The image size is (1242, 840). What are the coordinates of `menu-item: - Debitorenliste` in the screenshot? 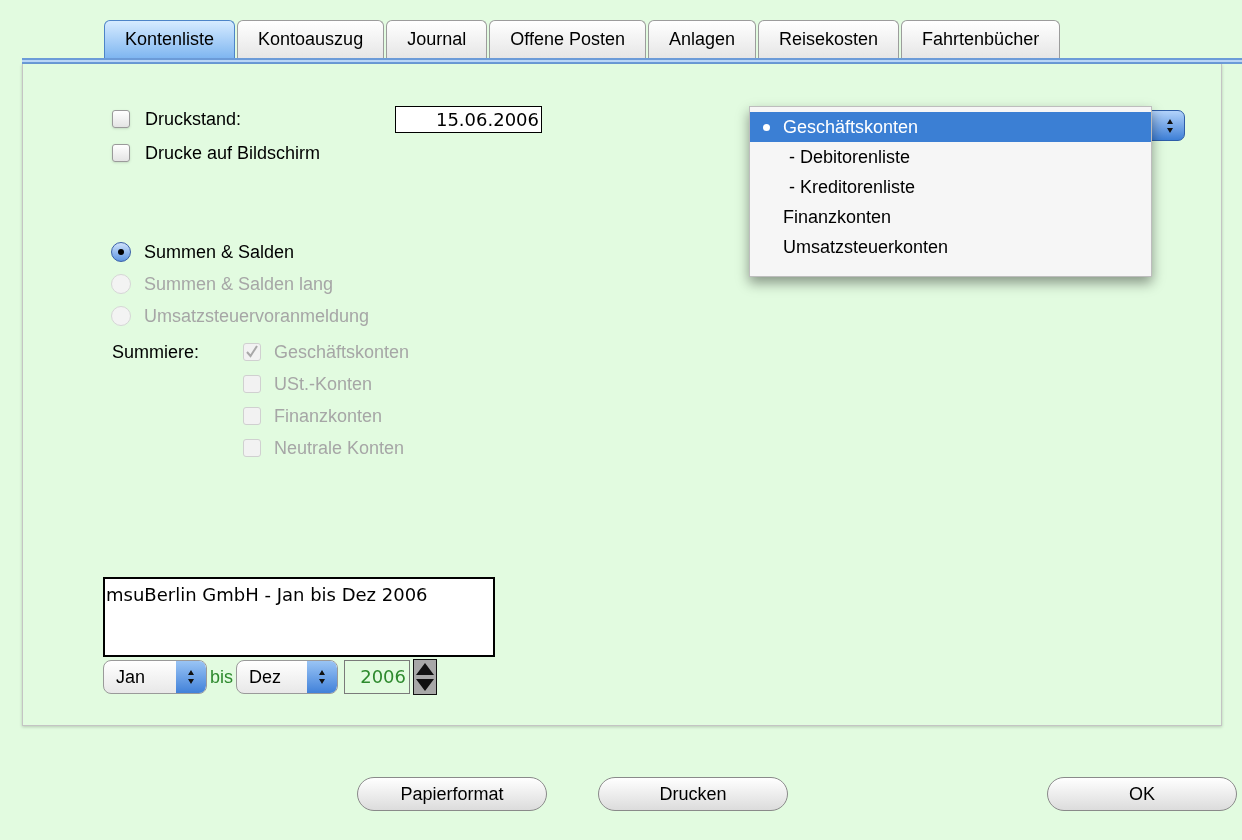 It's located at (950, 157).